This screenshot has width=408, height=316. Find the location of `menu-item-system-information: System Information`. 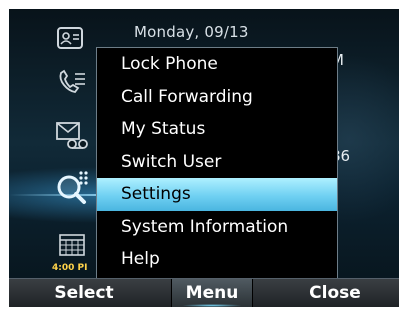

menu-item-system-information: System Information is located at coordinates (217, 227).